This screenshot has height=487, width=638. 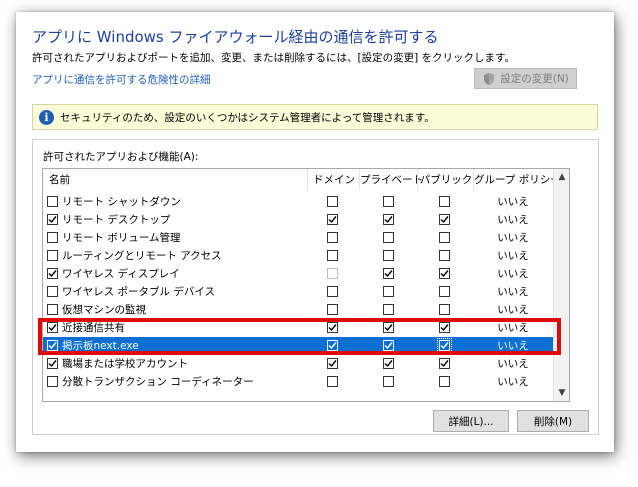 I want to click on table-row: ルーティングとリモート アクセス いいえ, so click(x=298, y=256).